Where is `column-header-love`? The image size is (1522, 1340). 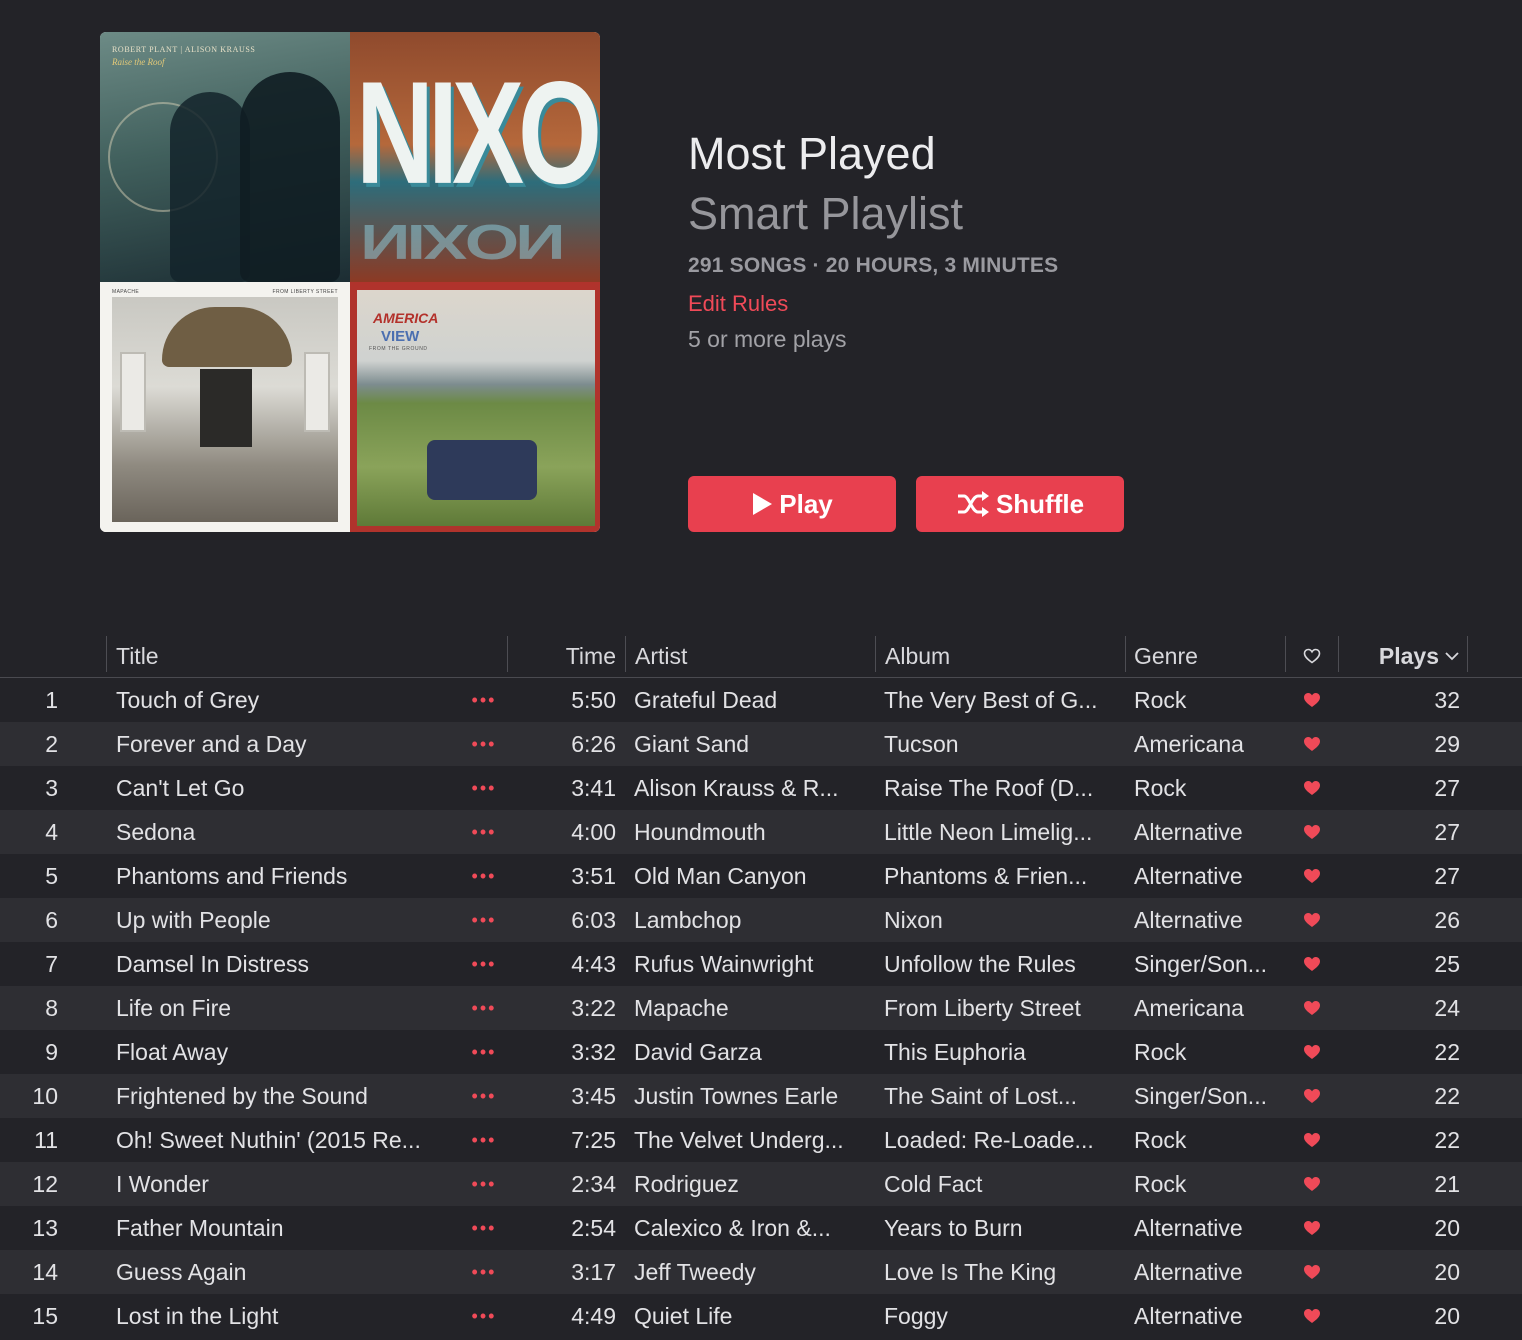 column-header-love is located at coordinates (1312, 656).